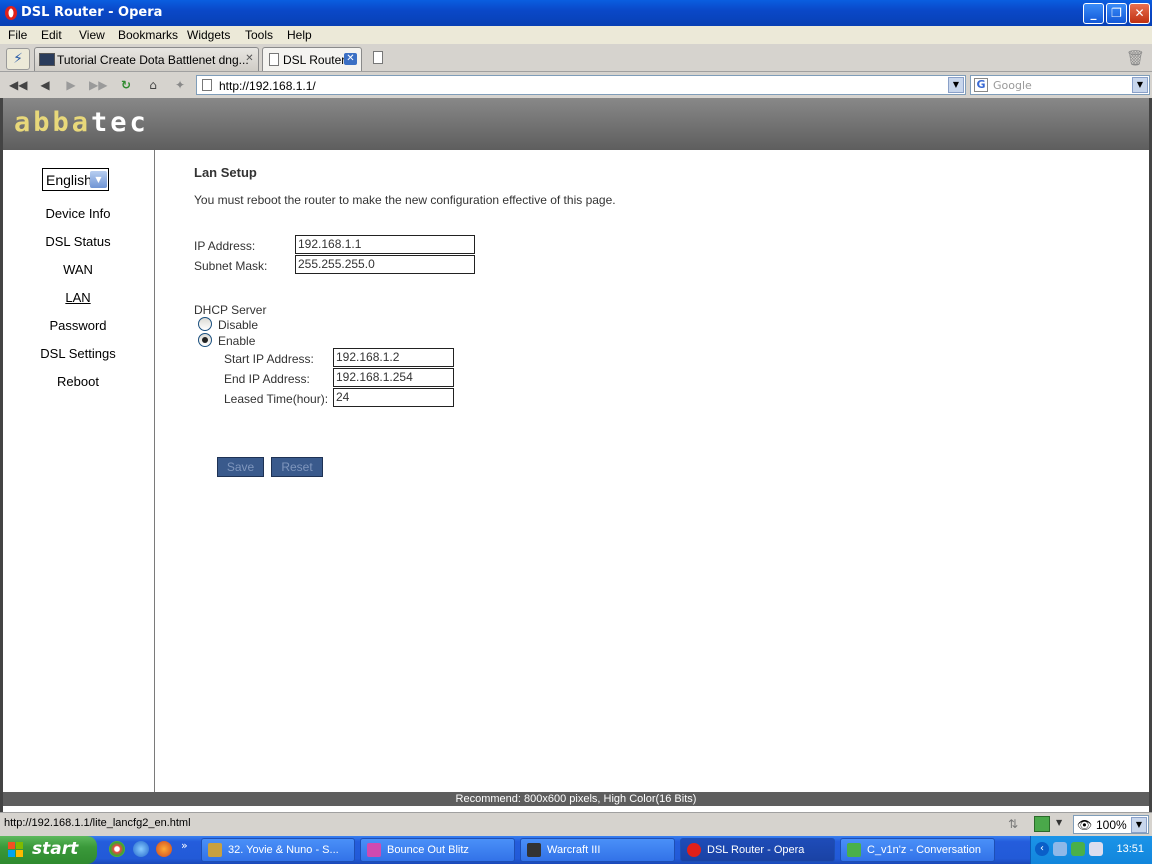  I want to click on tab-label: DSL Router, so click(314, 60).